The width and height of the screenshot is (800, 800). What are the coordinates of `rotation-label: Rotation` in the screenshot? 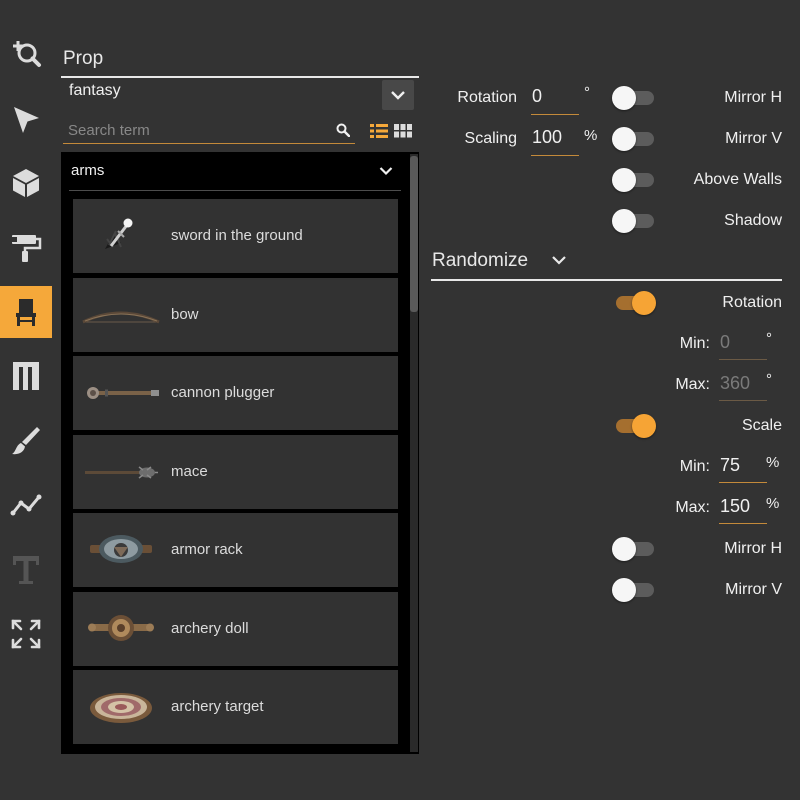 It's located at (487, 97).